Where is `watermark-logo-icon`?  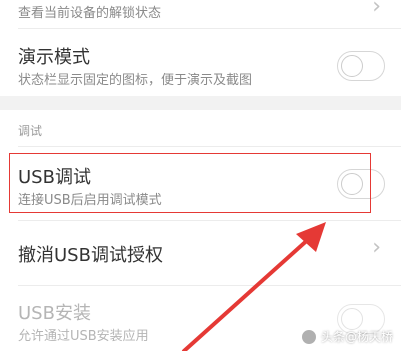 watermark-logo-icon is located at coordinates (308, 336).